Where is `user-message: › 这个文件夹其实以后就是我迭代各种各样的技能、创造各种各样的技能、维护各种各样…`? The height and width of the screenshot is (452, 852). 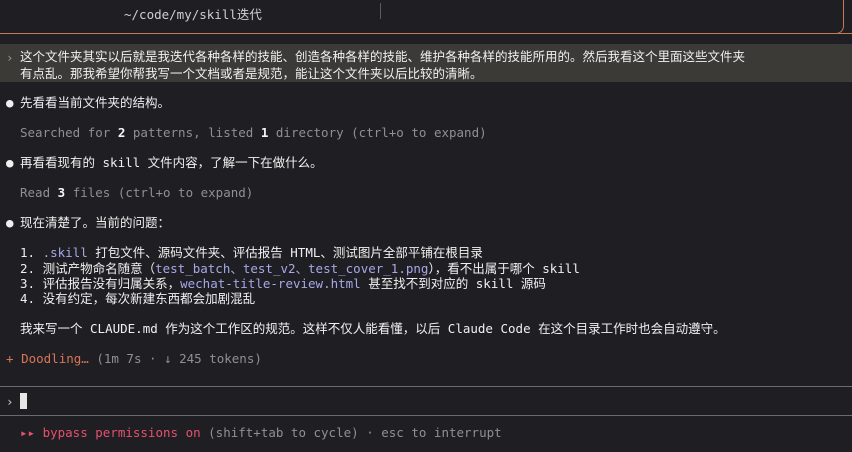
user-message: › 这个文件夹其实以后就是我迭代各种各样的技能、创造各种各样的技能、维护各种各样… is located at coordinates (426, 63).